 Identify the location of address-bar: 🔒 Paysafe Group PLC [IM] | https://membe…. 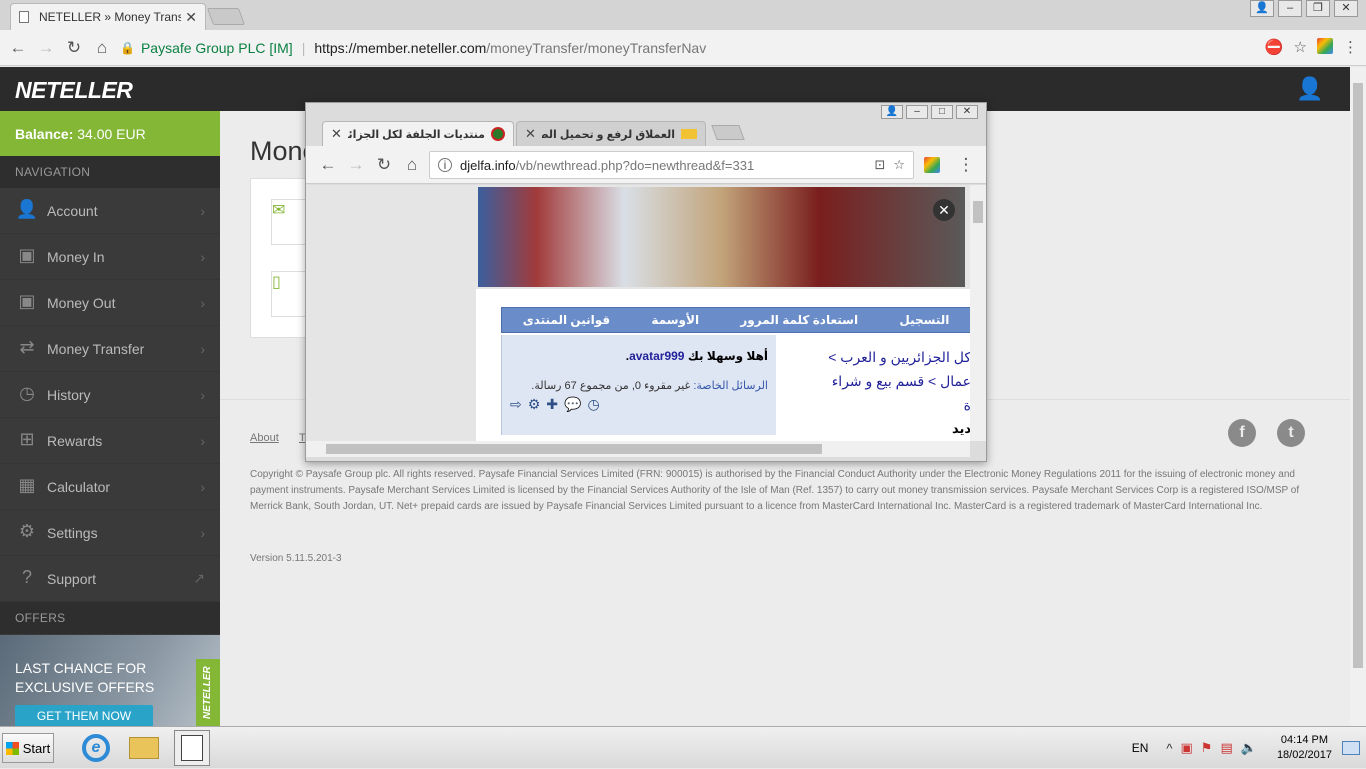
(710, 47).